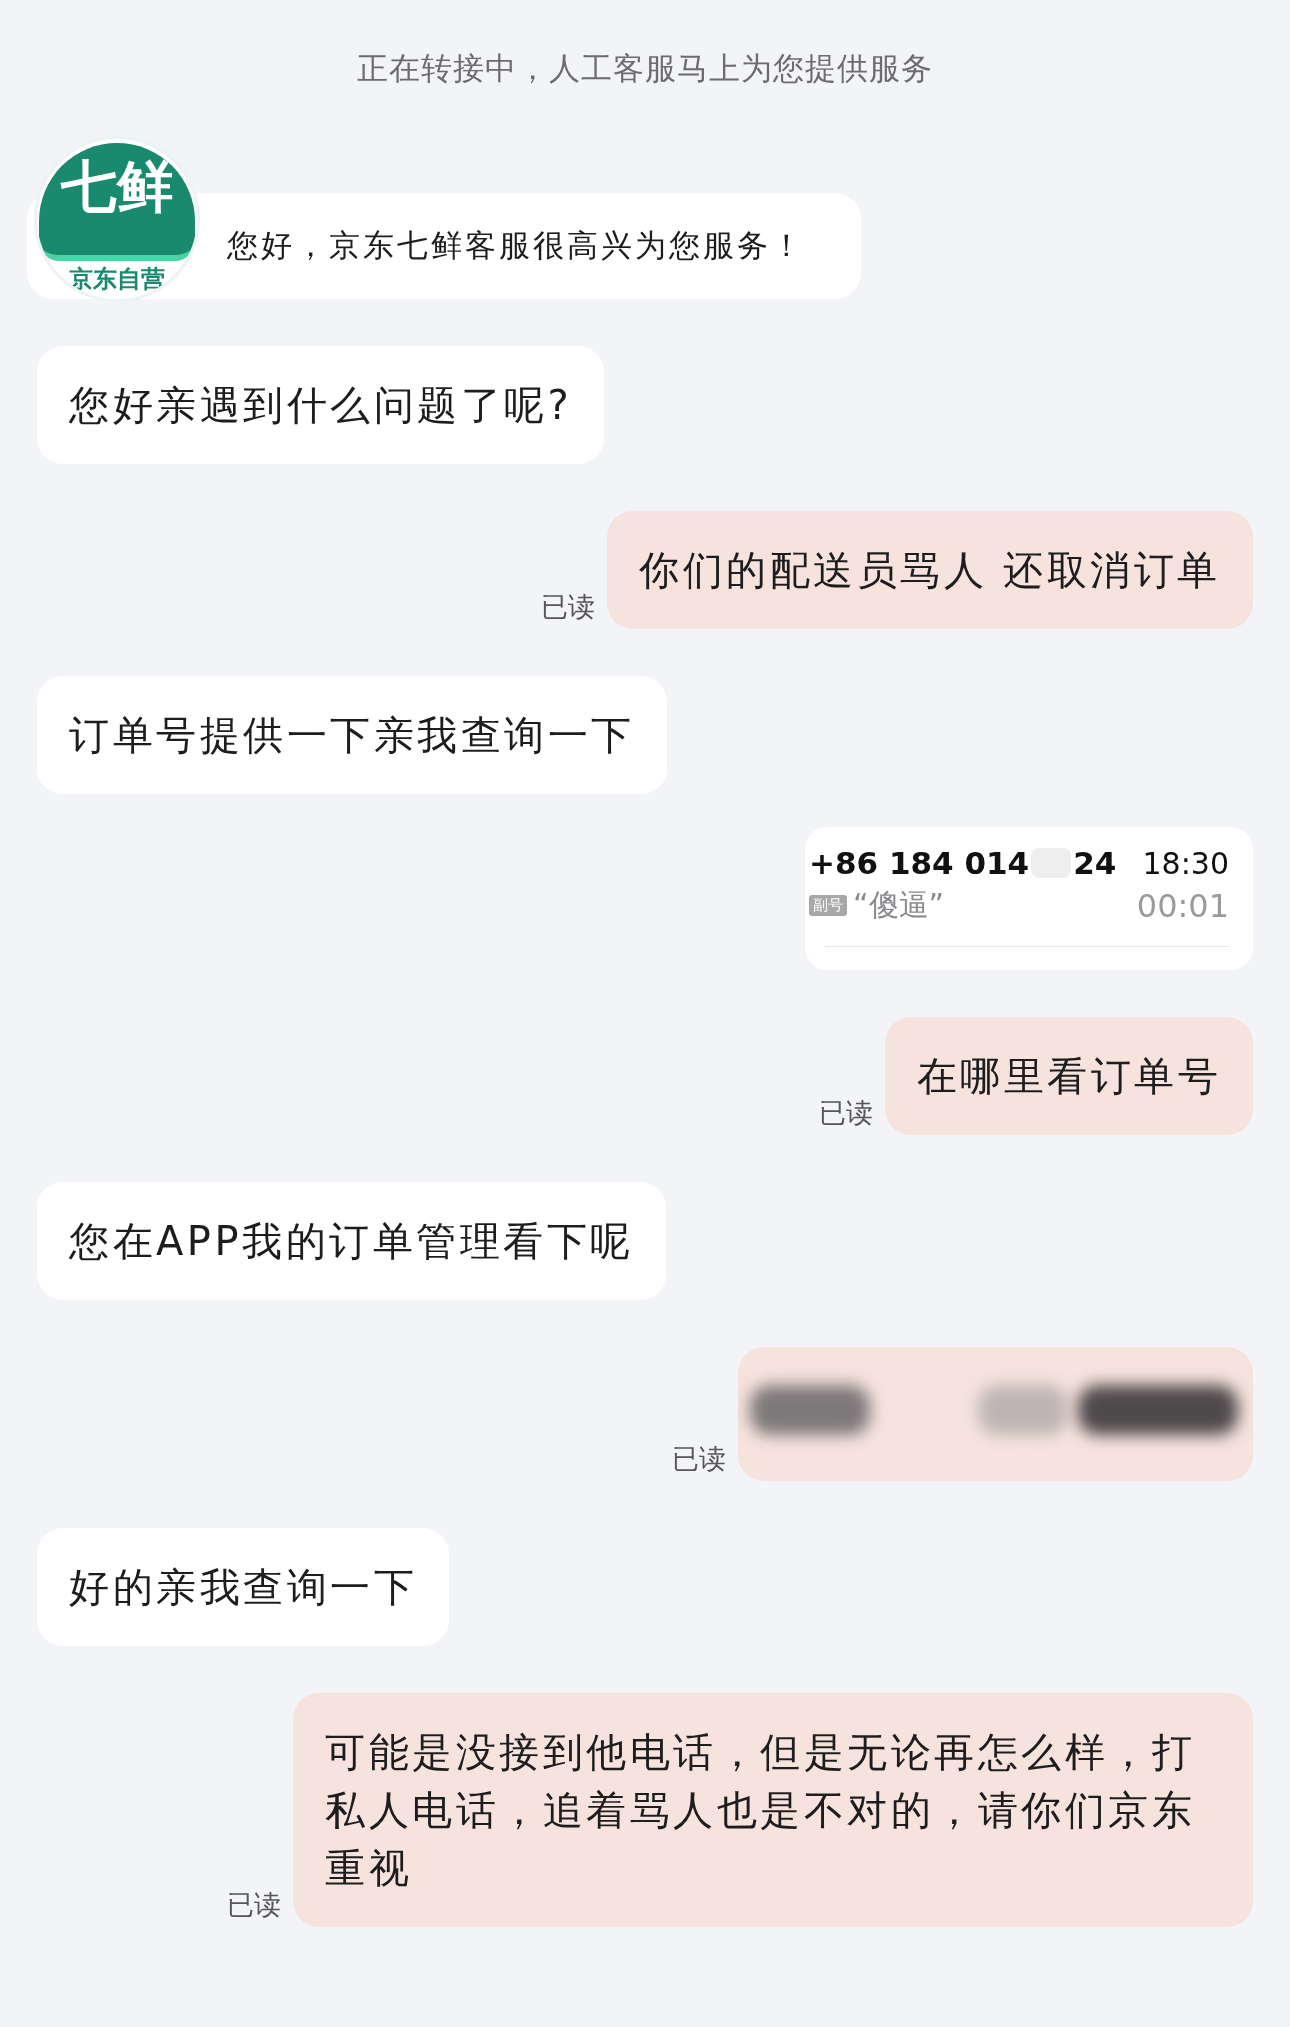  I want to click on message-bubble: 您在APP我的订单管理看下呢, so click(351, 1241).